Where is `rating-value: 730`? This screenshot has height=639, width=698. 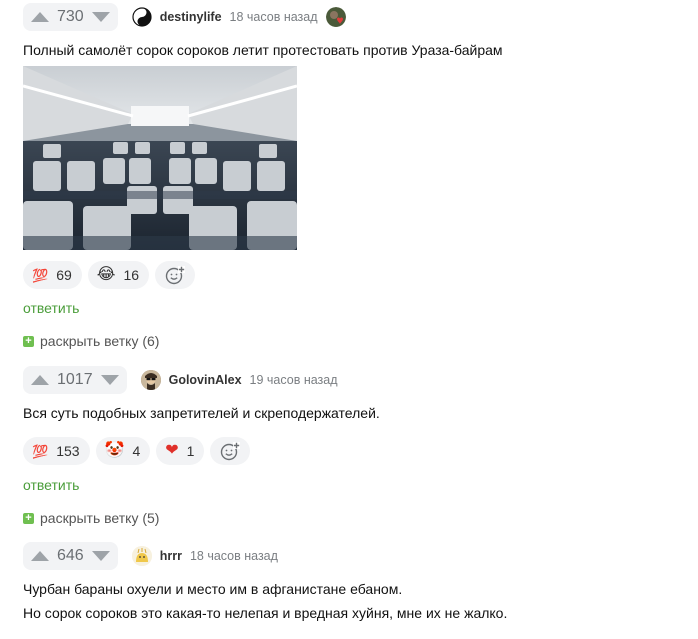 rating-value: 730 is located at coordinates (70, 16).